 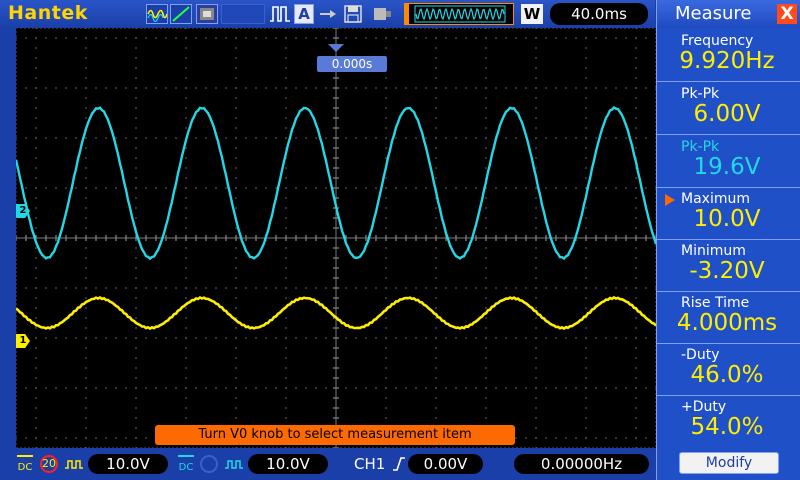 What do you see at coordinates (727, 271) in the screenshot?
I see `measure-value: -3.20V` at bounding box center [727, 271].